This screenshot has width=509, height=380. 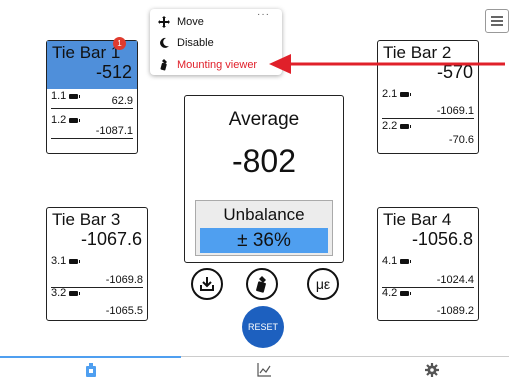 I want to click on sensor-value: -1065.5, so click(x=124, y=311).